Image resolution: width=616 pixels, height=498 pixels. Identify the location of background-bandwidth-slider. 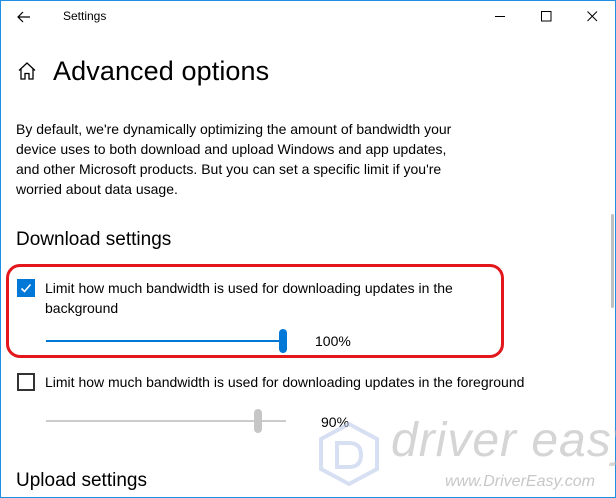
(166, 341).